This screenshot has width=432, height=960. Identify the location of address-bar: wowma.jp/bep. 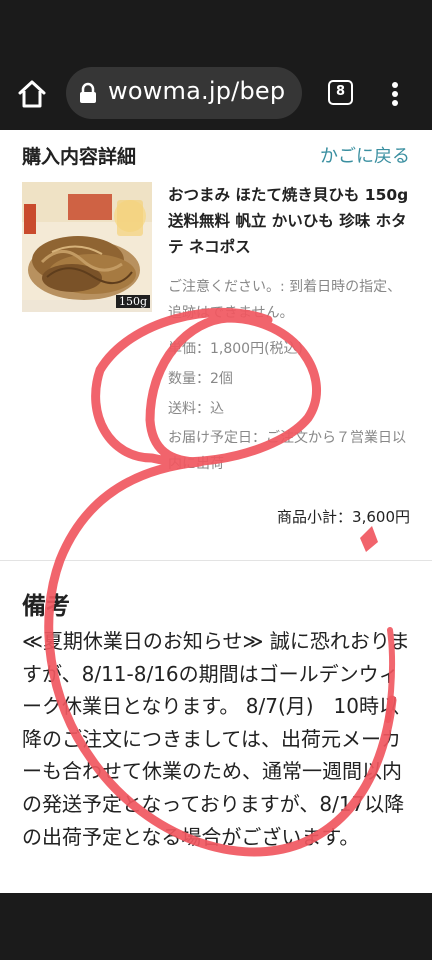
(184, 93).